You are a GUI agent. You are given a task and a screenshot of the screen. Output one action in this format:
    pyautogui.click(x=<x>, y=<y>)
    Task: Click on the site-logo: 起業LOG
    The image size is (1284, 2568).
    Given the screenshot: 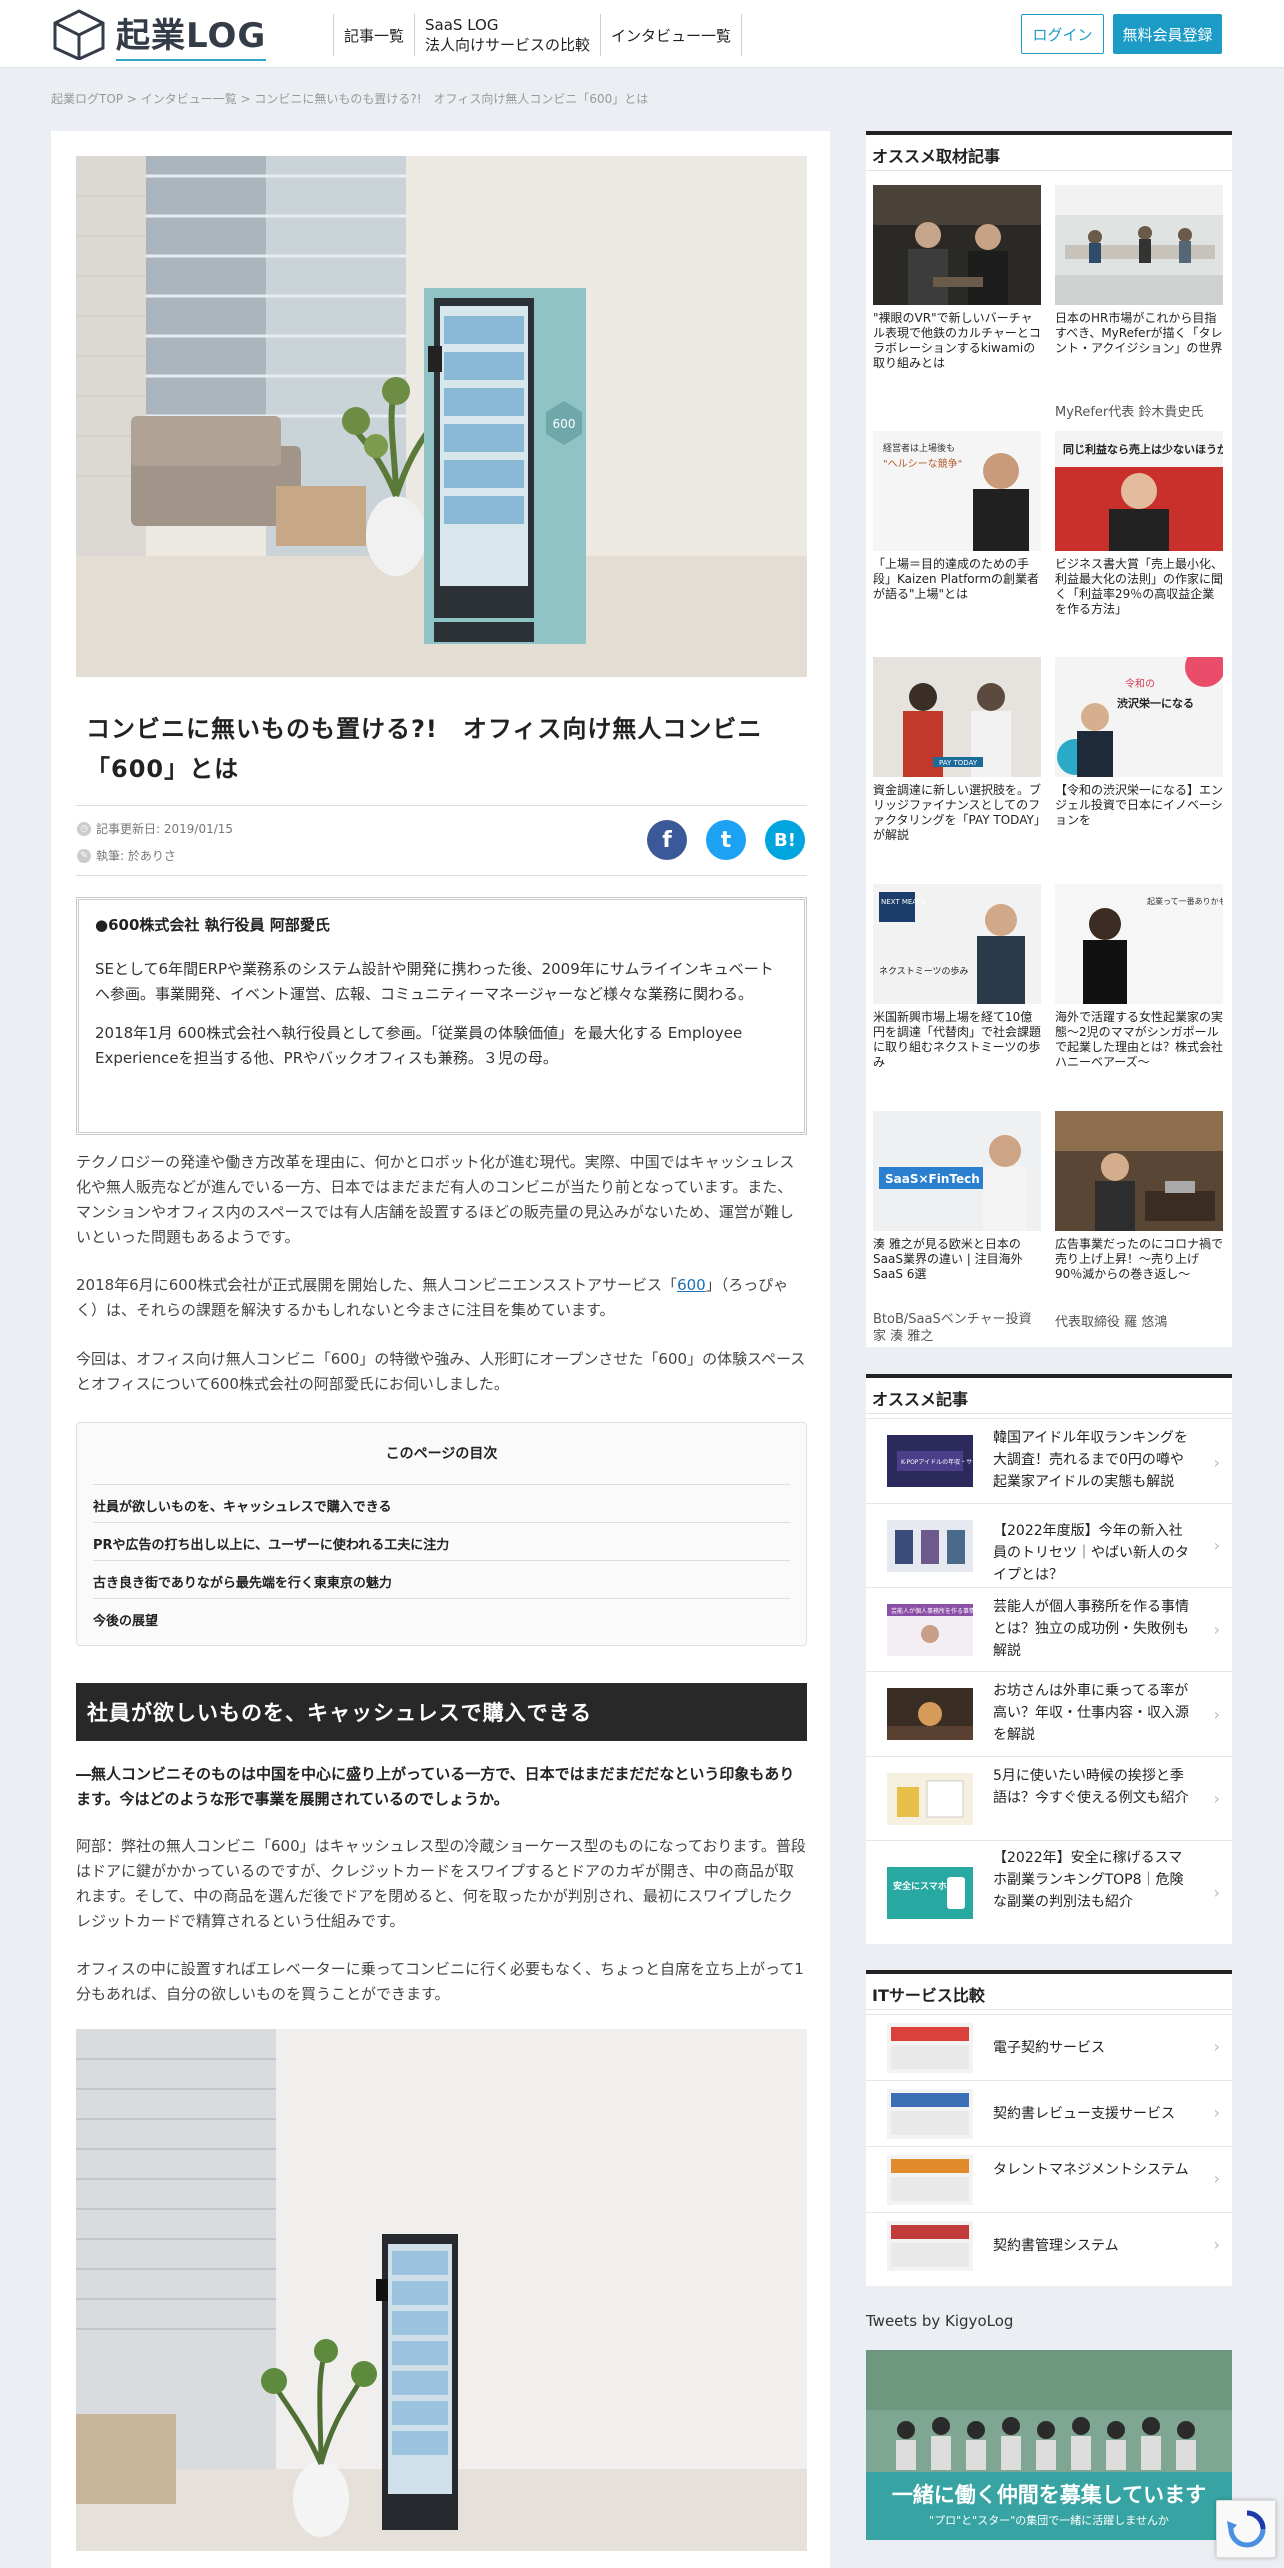 What is the action you would take?
    pyautogui.click(x=158, y=34)
    